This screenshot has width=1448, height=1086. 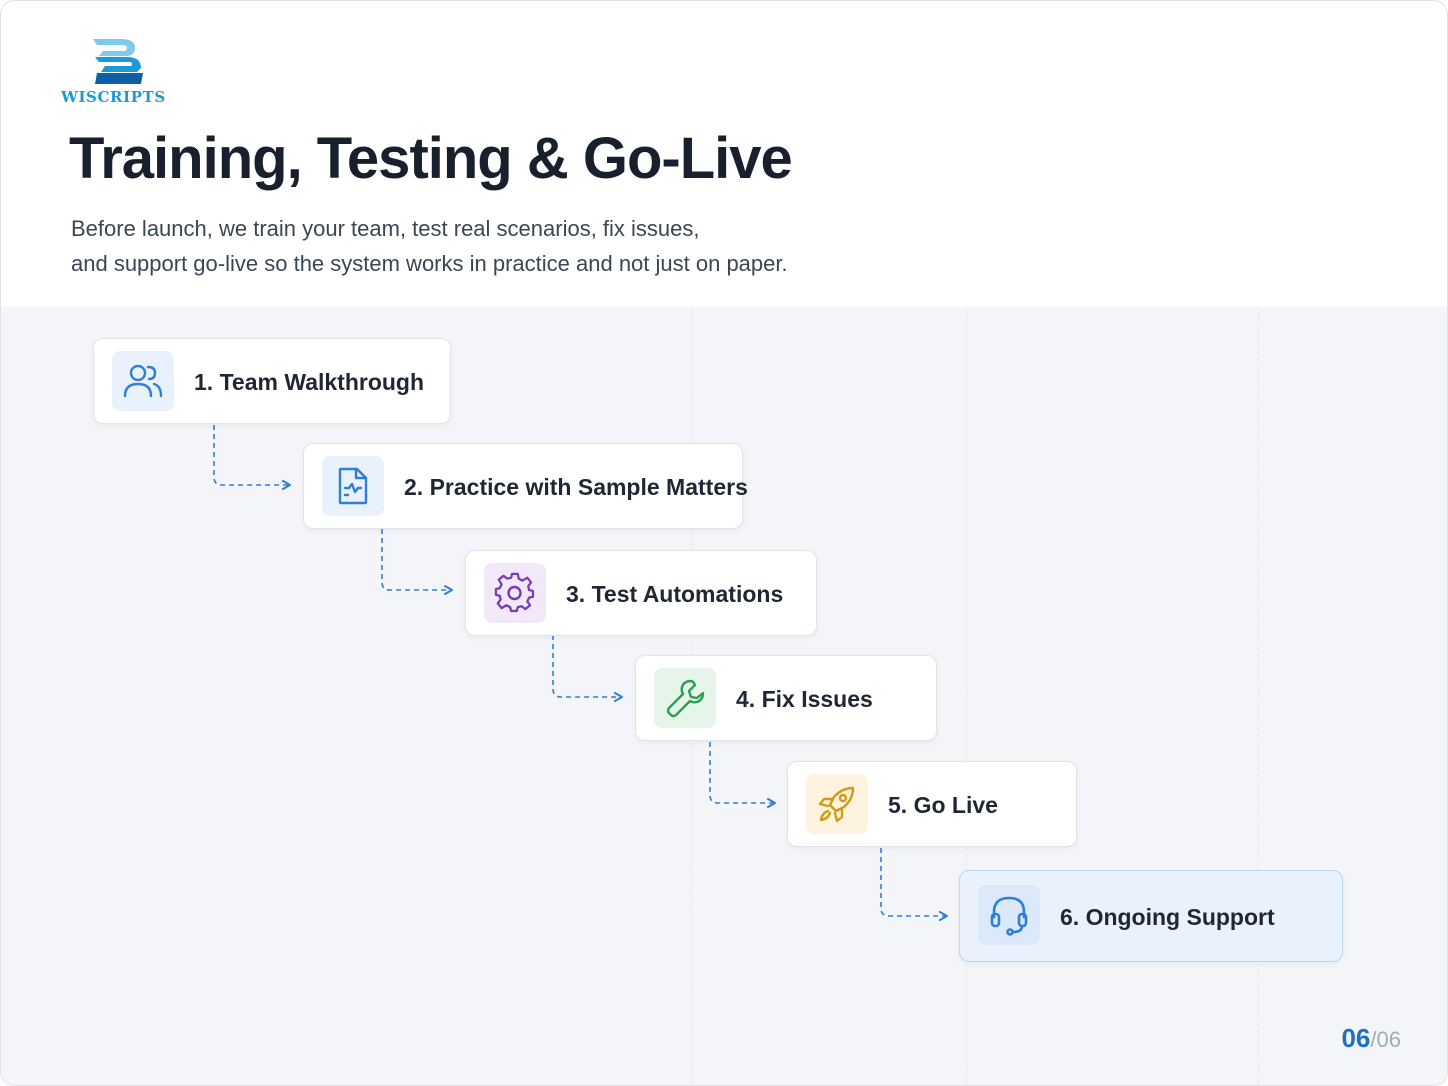 I want to click on step-practice-sample-matters: 2. Practice with Sample Matters, so click(x=525, y=486).